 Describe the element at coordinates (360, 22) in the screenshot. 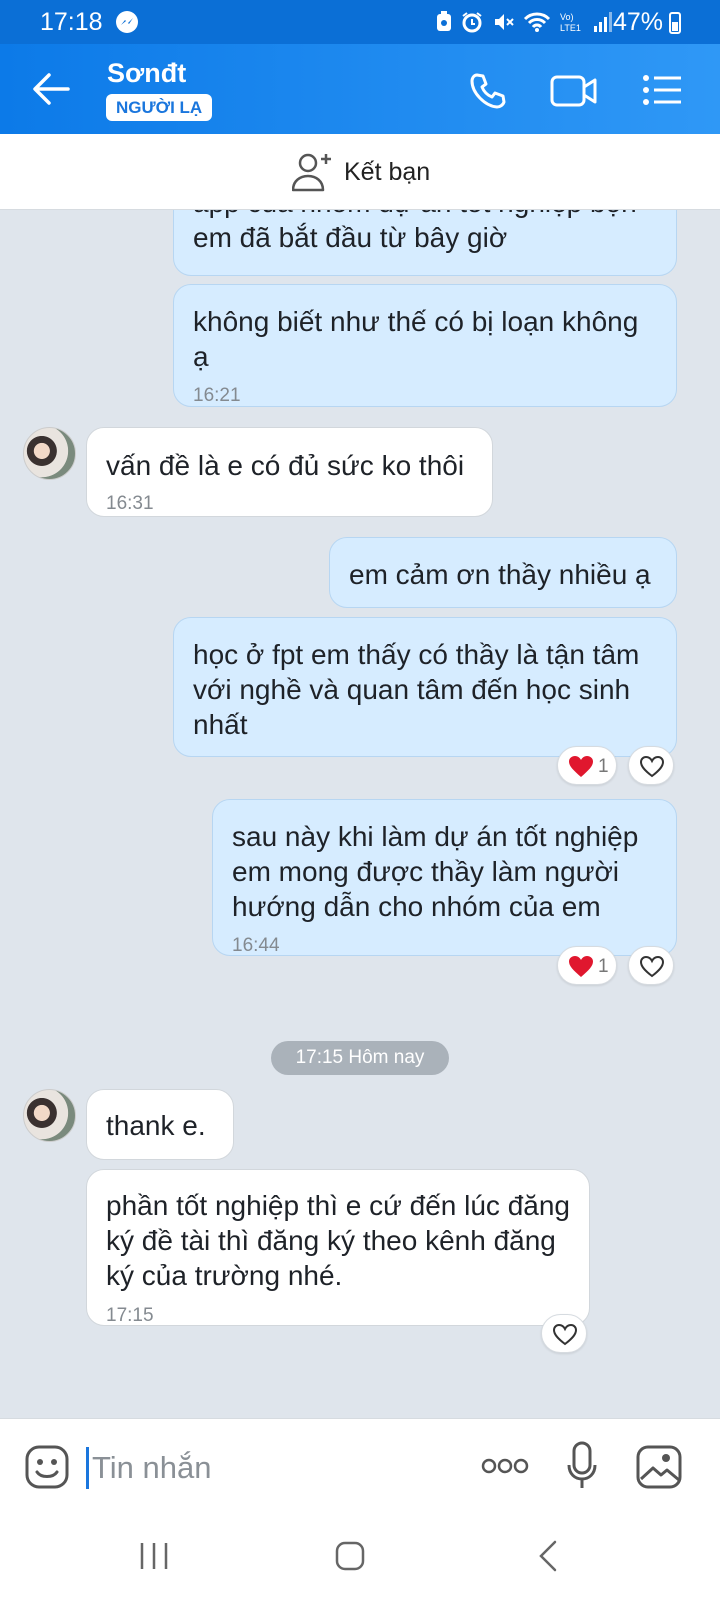

I see `status-bar: 17:18 Vo) LTE1 47%` at that location.